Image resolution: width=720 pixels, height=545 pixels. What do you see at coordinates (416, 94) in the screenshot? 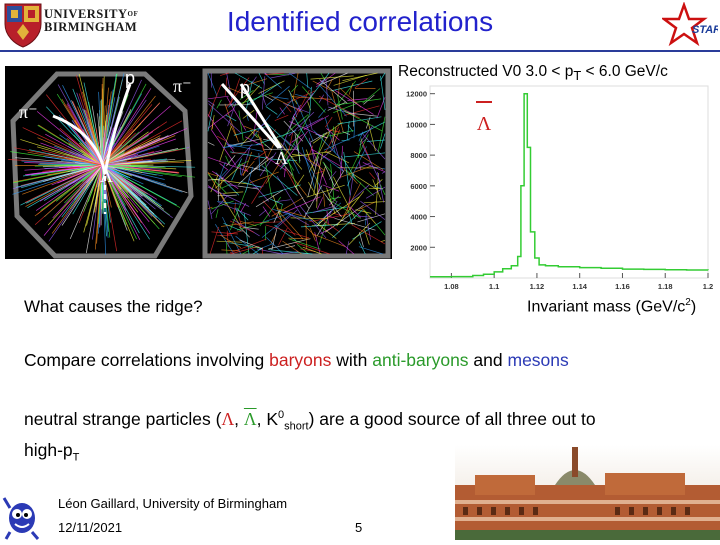
I see `y-tick-label: 12000` at bounding box center [416, 94].